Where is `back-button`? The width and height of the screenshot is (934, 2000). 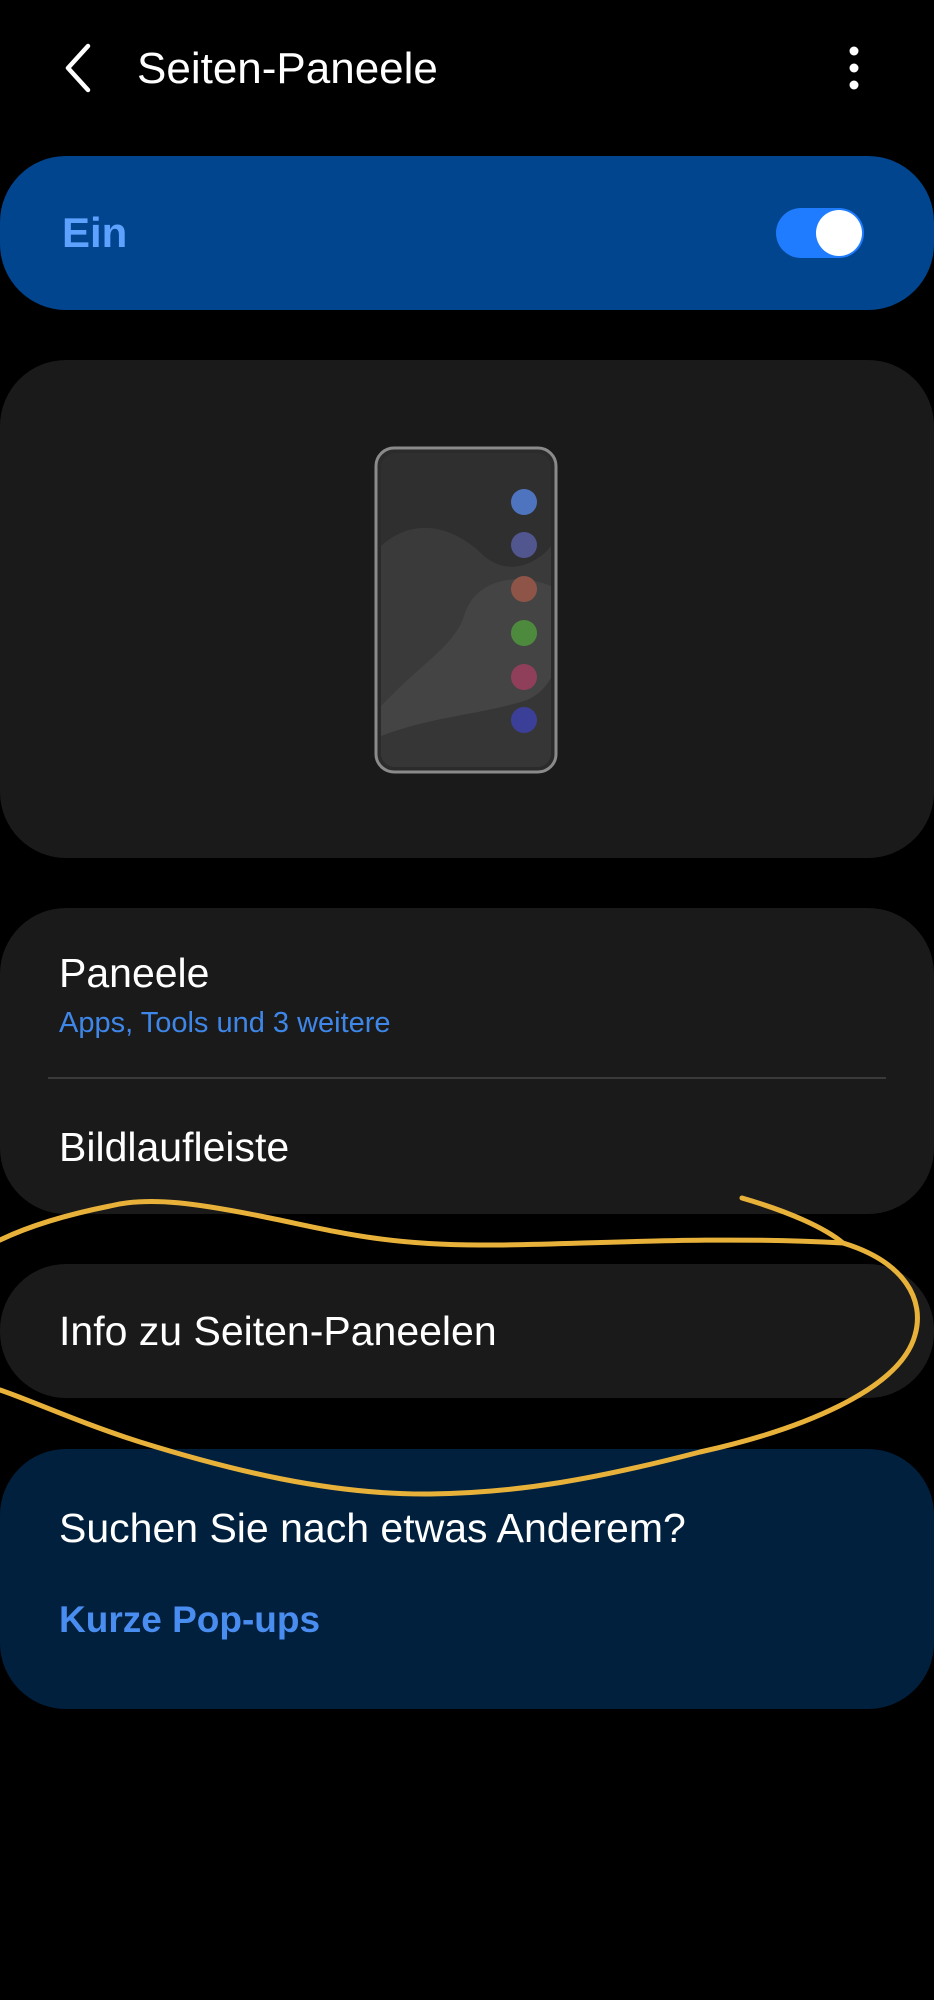
back-button is located at coordinates (78, 68).